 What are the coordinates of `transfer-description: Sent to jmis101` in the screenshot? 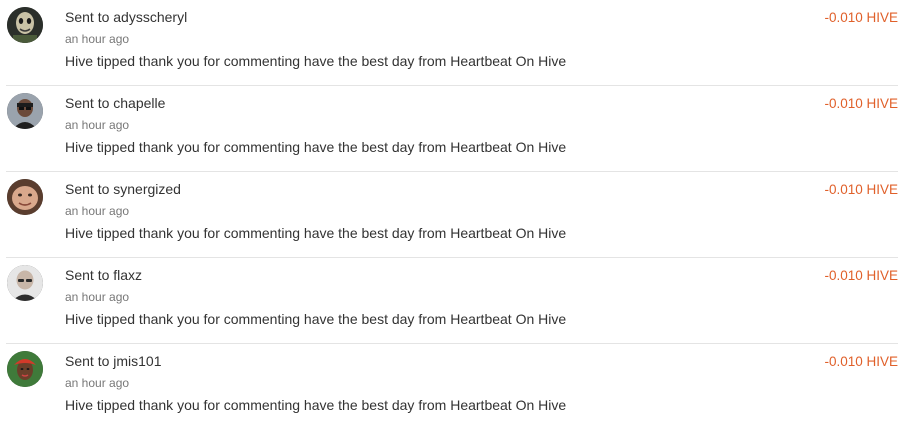 It's located at (113, 361).